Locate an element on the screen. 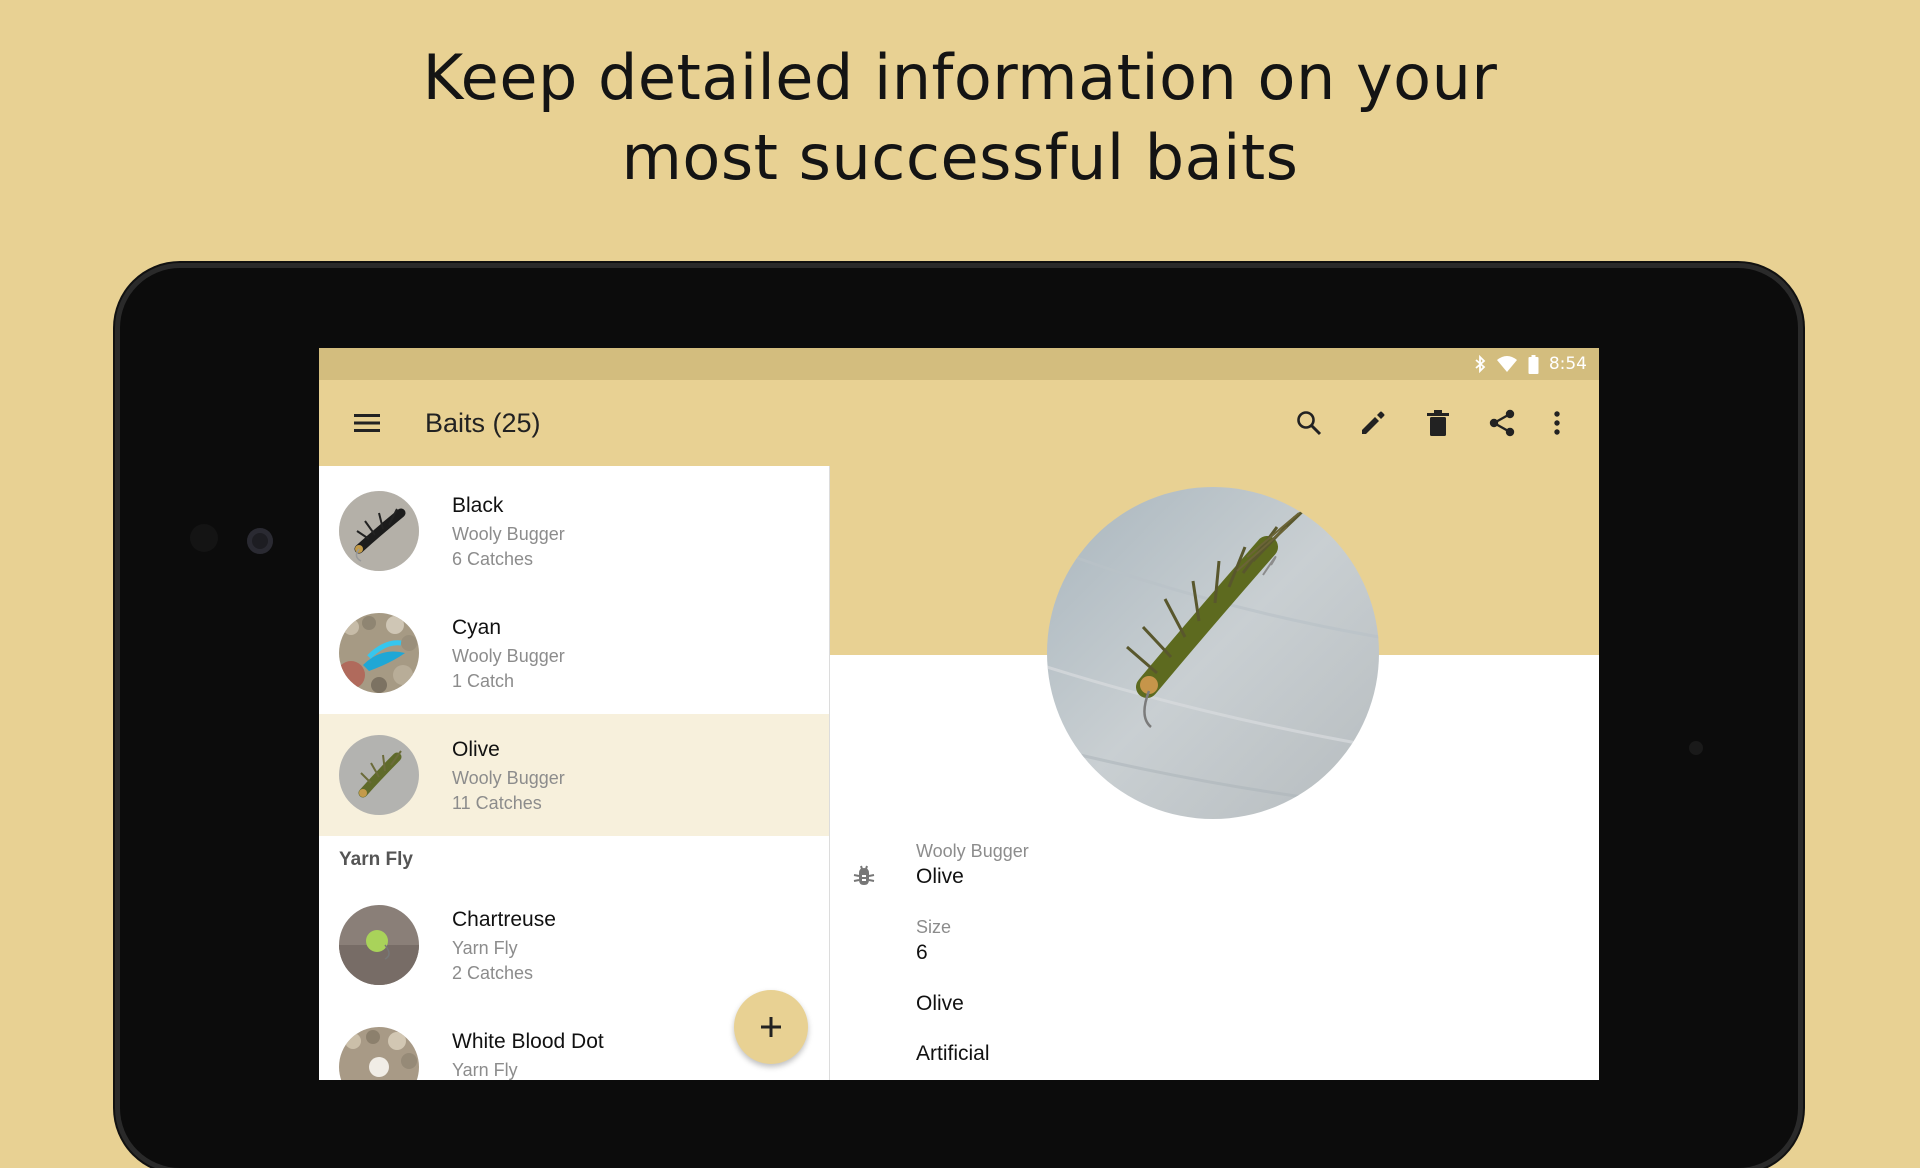 Image resolution: width=1920 pixels, height=1168 pixels. edit-icon is located at coordinates (1373, 422).